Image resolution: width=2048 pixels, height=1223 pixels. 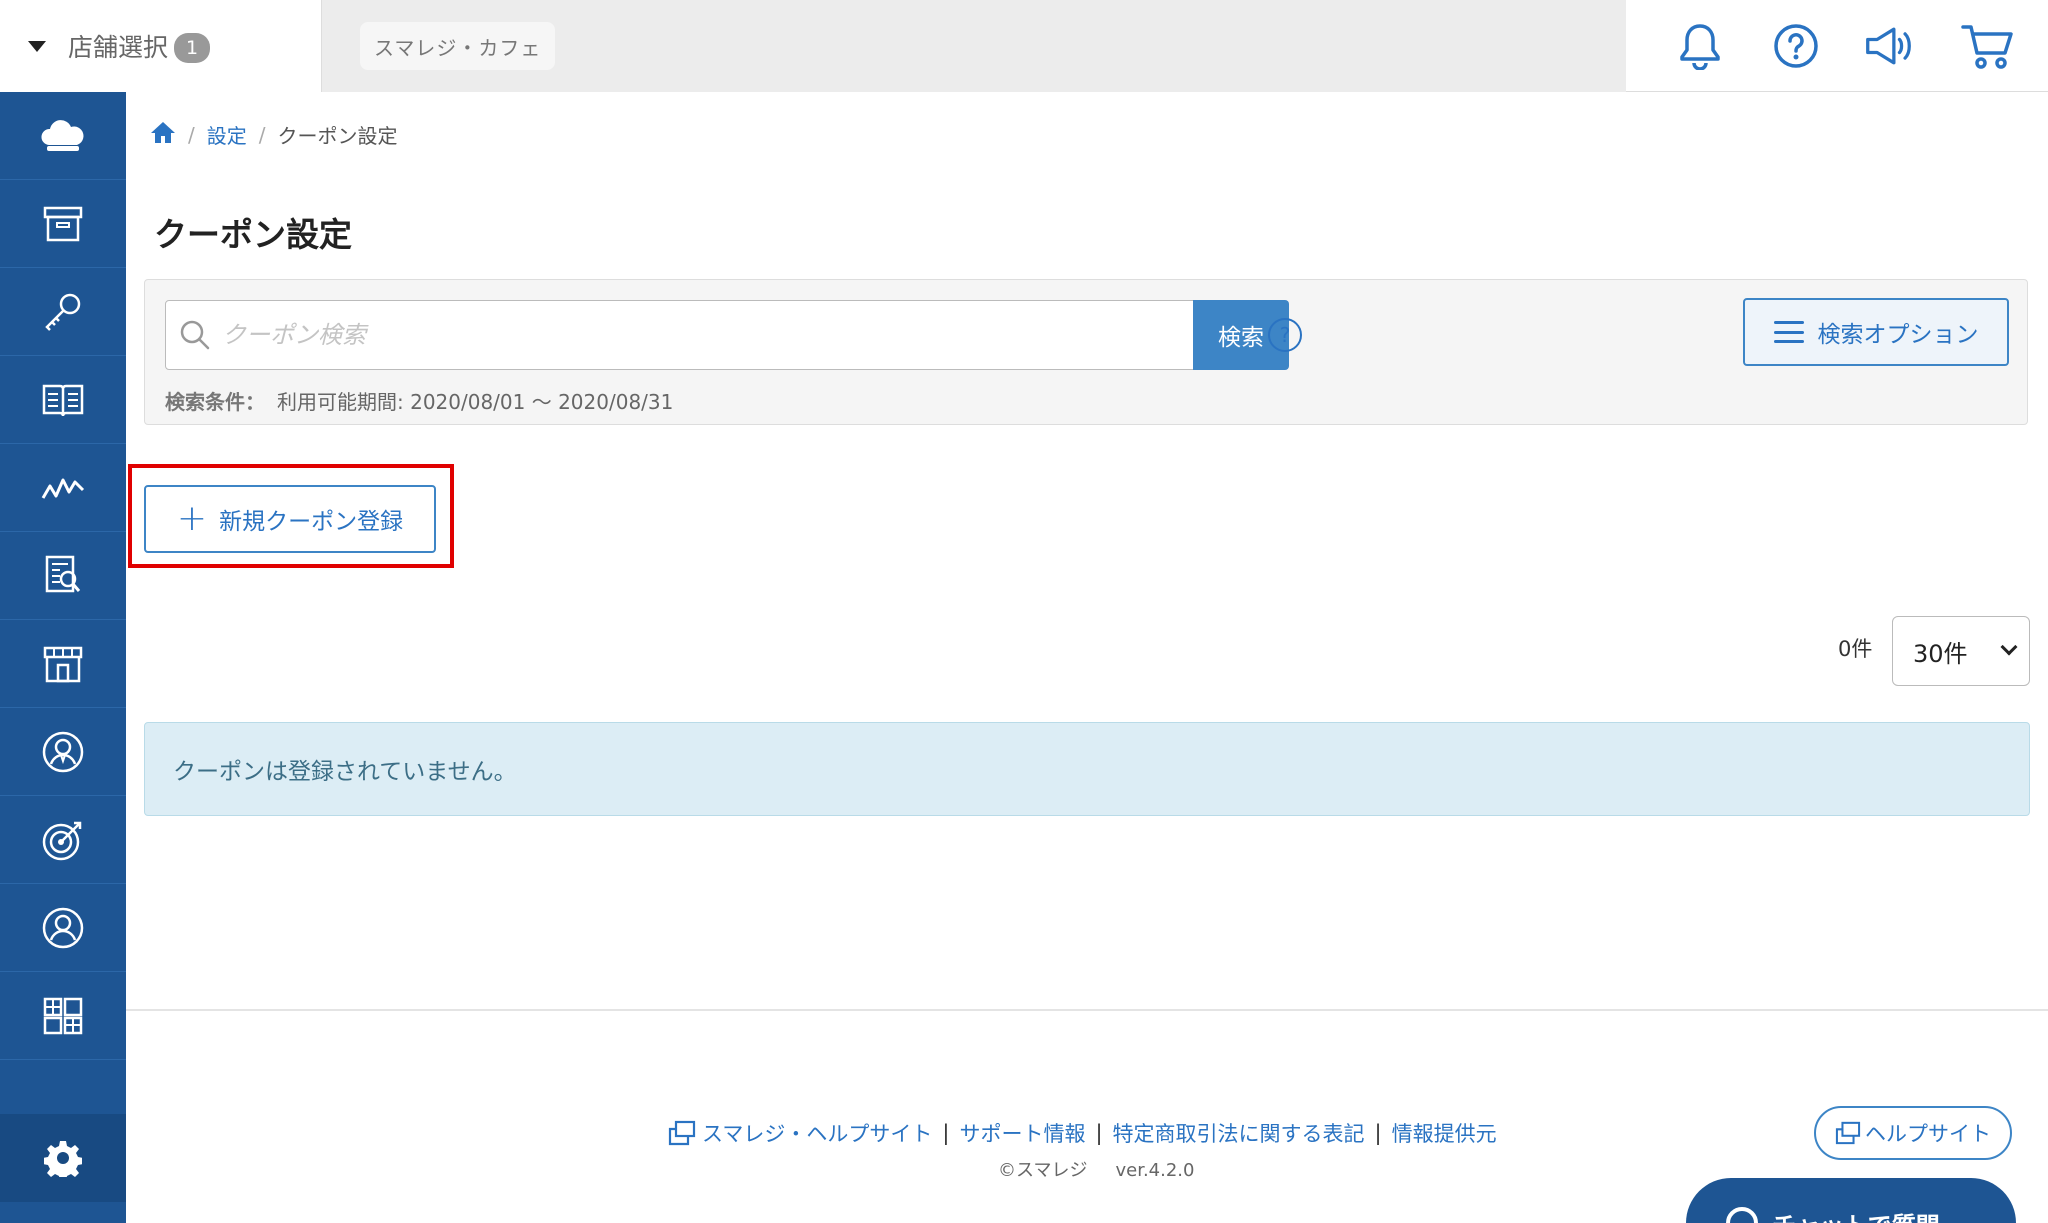 I want to click on key-icon, so click(x=63, y=312).